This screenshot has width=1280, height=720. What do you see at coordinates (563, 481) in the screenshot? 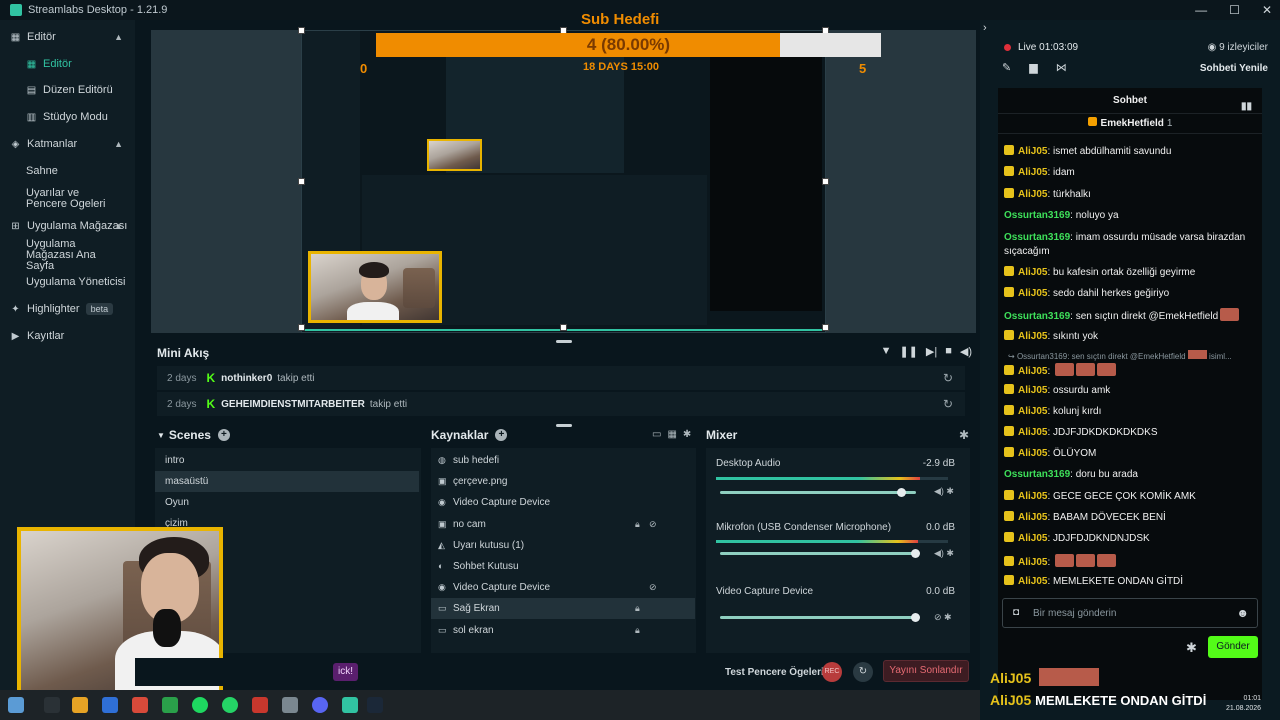
I see `source-item: ▣ çerçeve.png` at bounding box center [563, 481].